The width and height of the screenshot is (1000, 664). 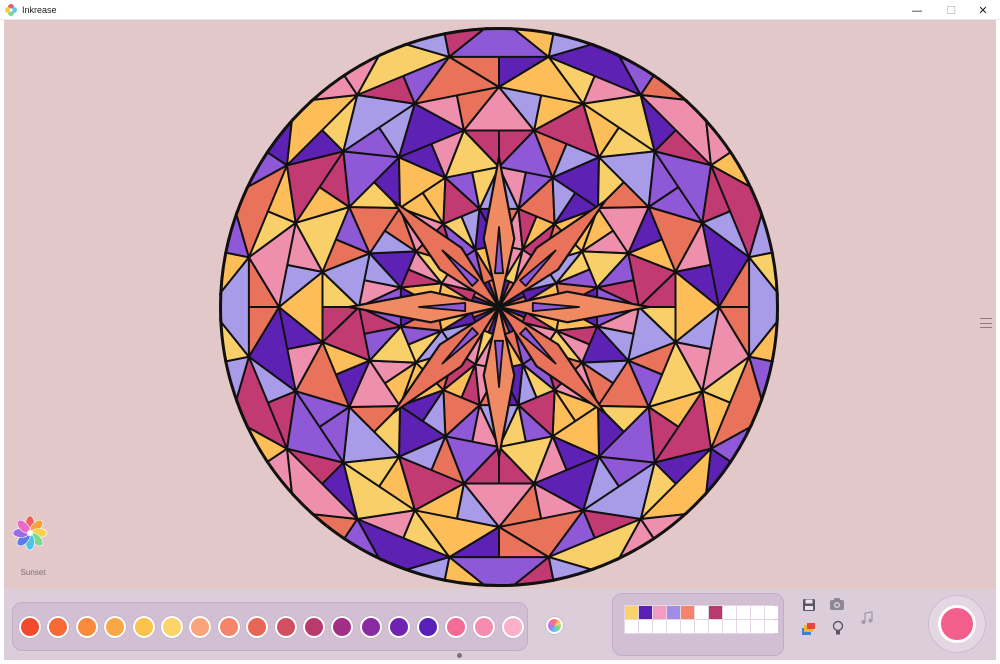 I want to click on recent-colors-grid, so click(x=701, y=619).